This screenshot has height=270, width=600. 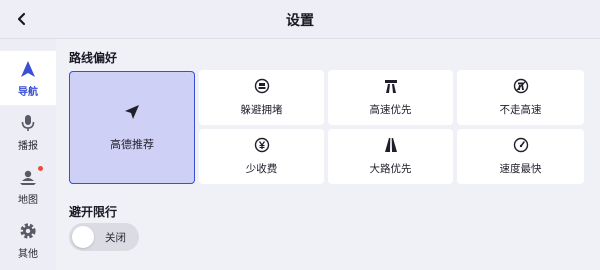 I want to click on toggle-knob, so click(x=83, y=237).